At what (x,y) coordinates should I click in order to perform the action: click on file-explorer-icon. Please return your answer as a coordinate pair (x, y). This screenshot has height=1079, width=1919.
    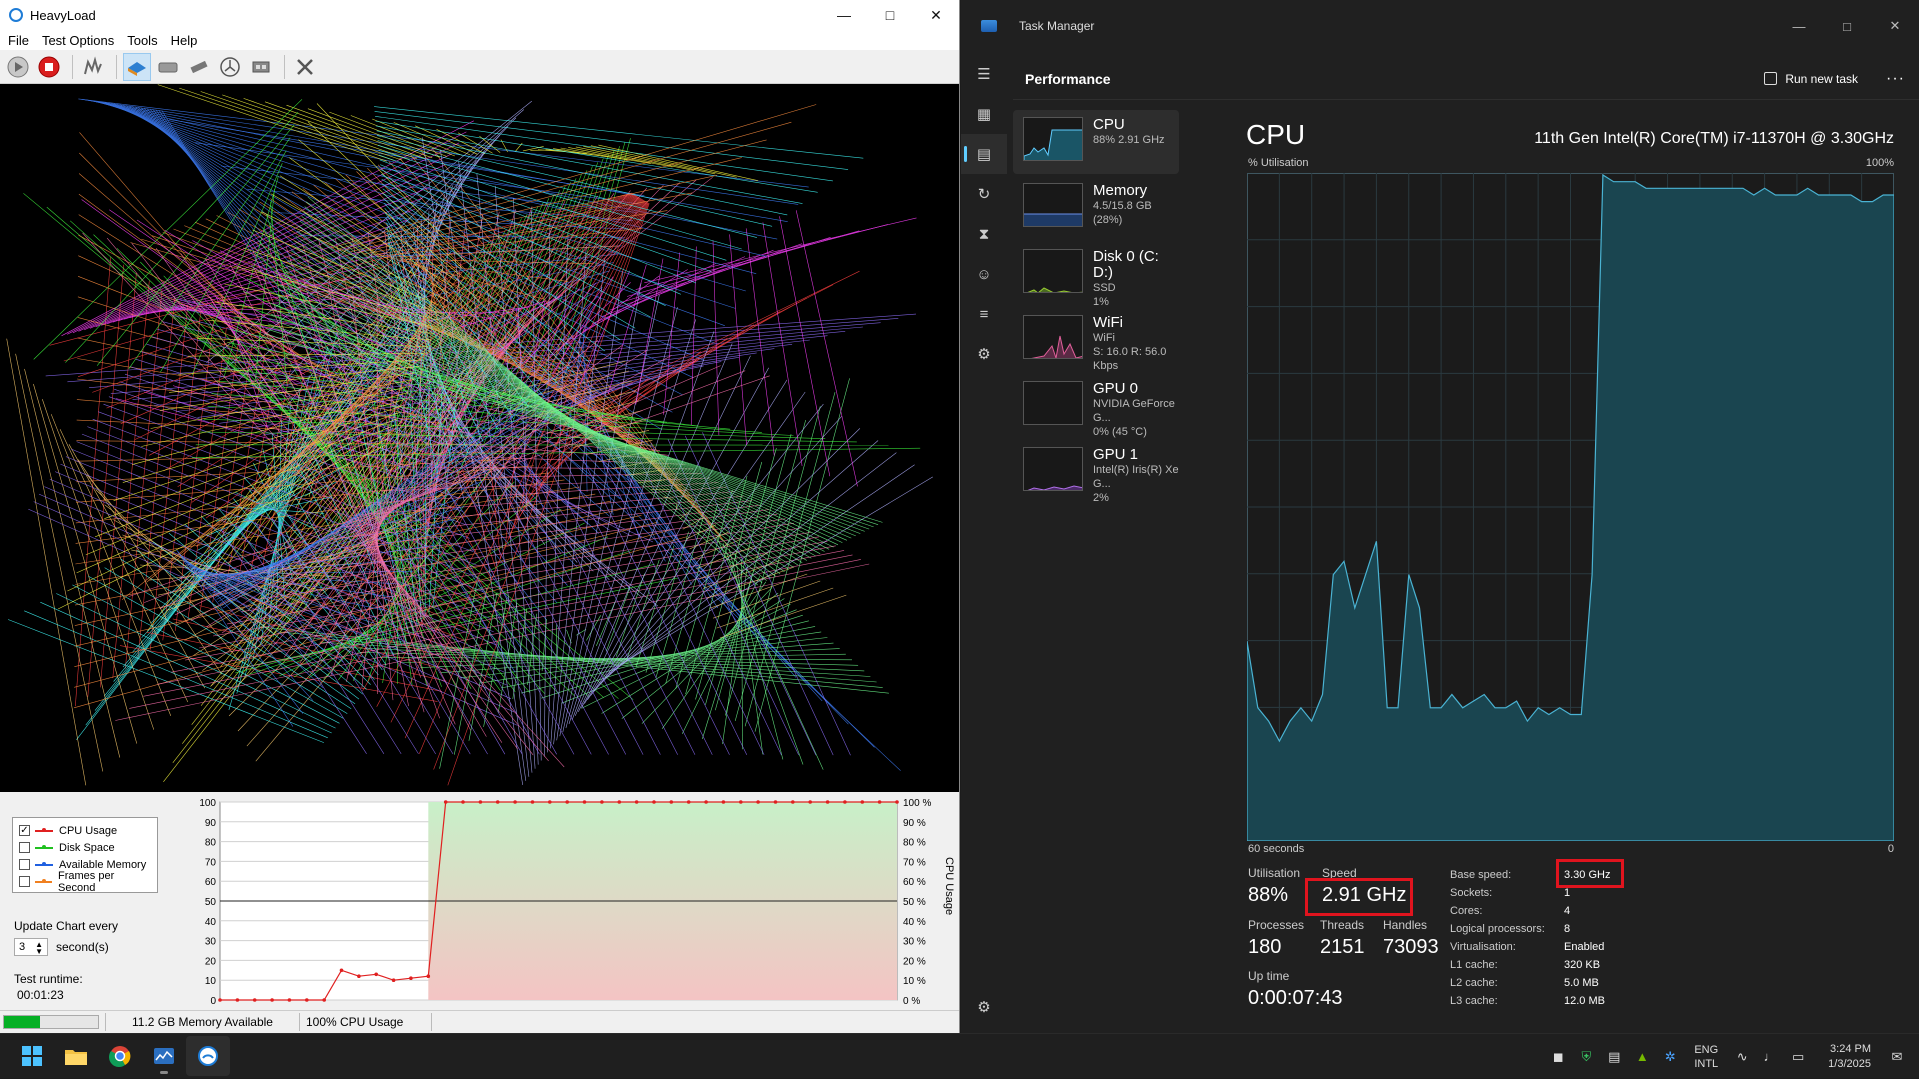
    Looking at the image, I should click on (76, 1056).